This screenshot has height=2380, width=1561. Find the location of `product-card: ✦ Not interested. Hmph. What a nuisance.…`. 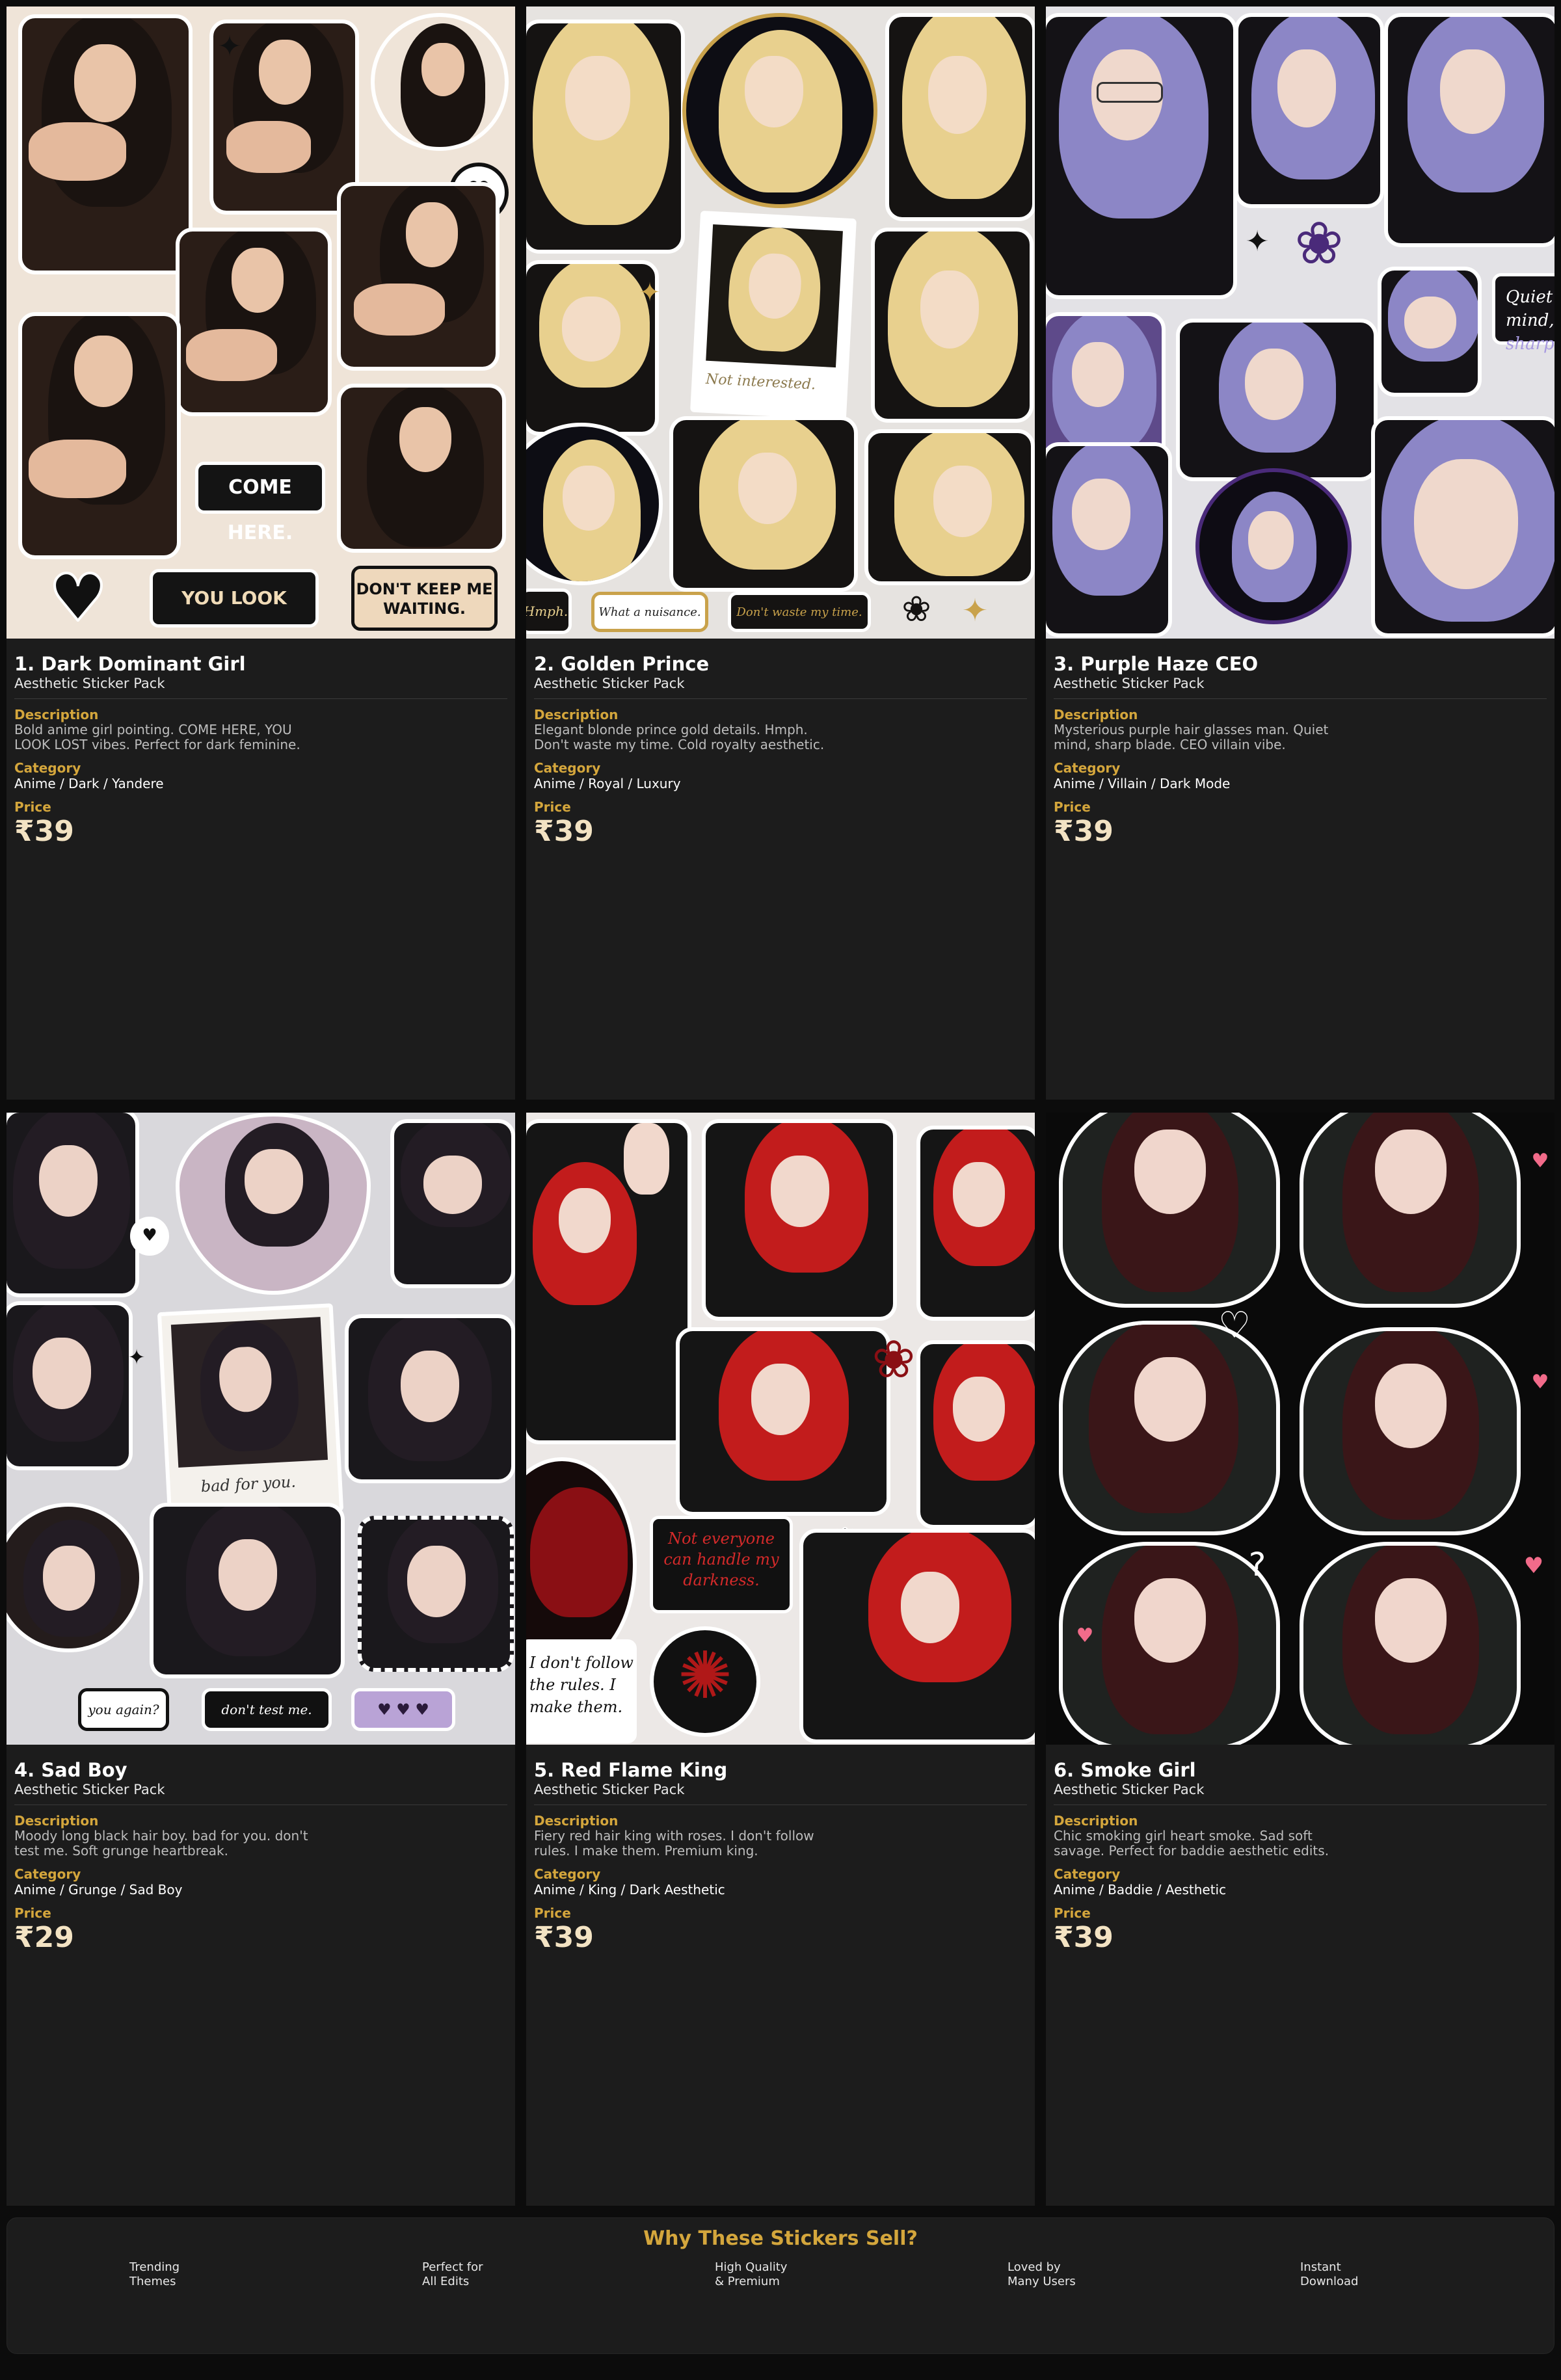

product-card: ✦ Not interested. Hmph. What a nuisance.… is located at coordinates (780, 553).